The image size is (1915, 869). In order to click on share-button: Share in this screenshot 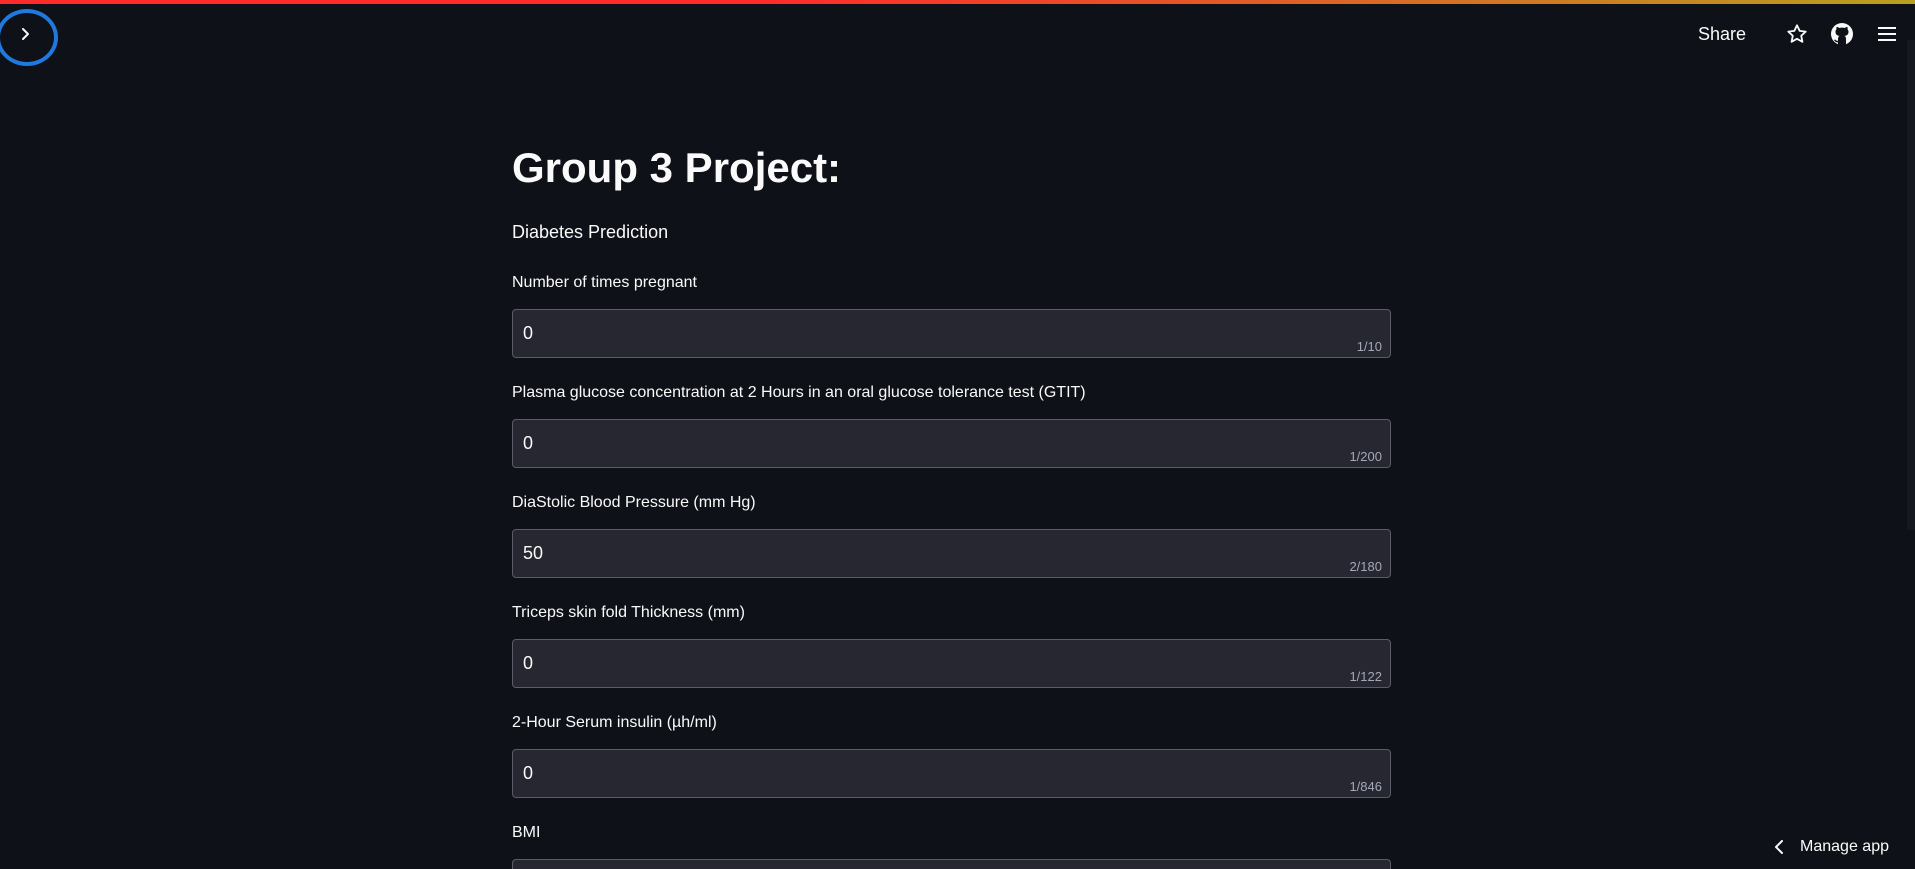, I will do `click(1722, 34)`.